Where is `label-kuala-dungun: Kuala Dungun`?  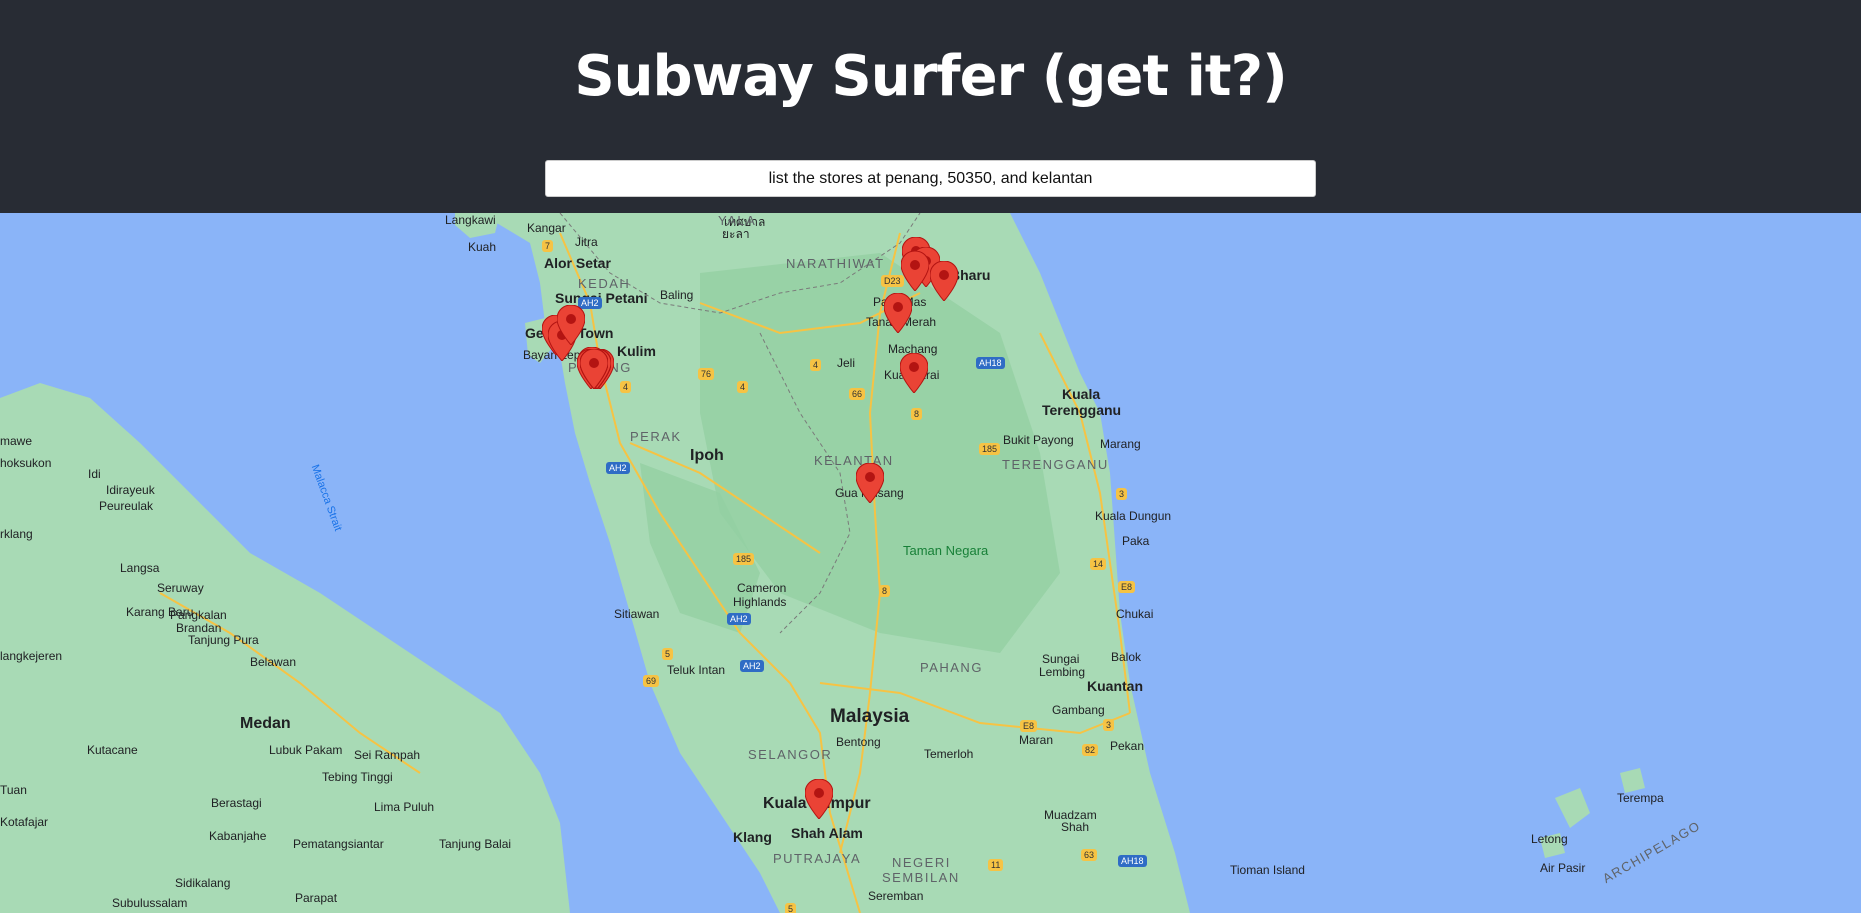
label-kuala-dungun: Kuala Dungun is located at coordinates (1133, 516).